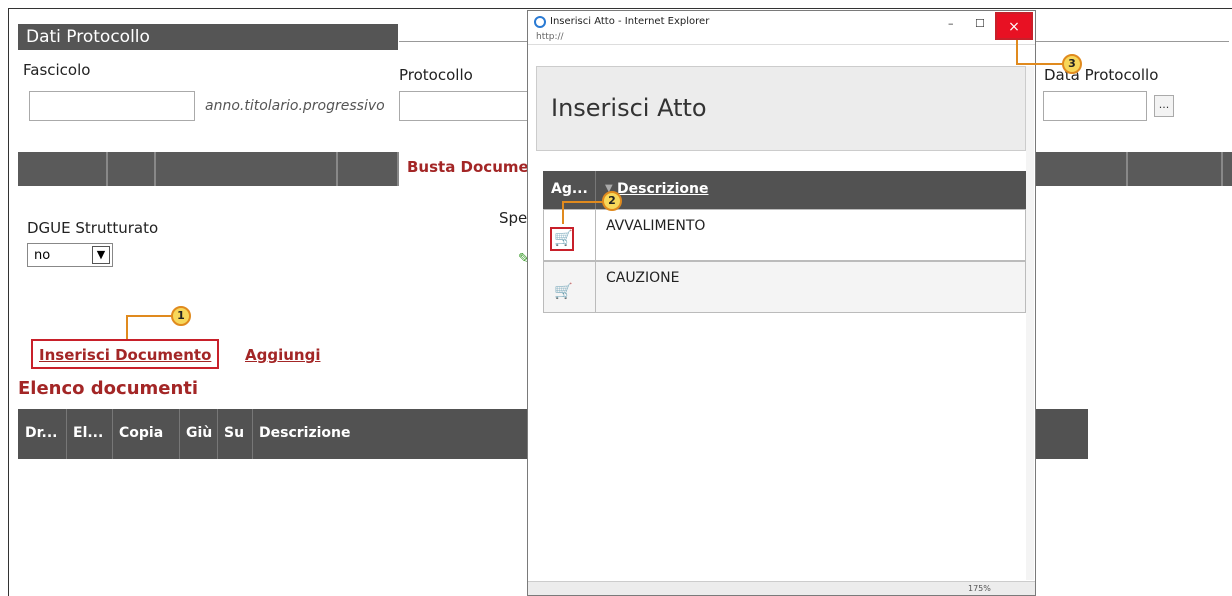 Image resolution: width=1232 pixels, height=596 pixels. I want to click on col-giu: Giù, so click(199, 433).